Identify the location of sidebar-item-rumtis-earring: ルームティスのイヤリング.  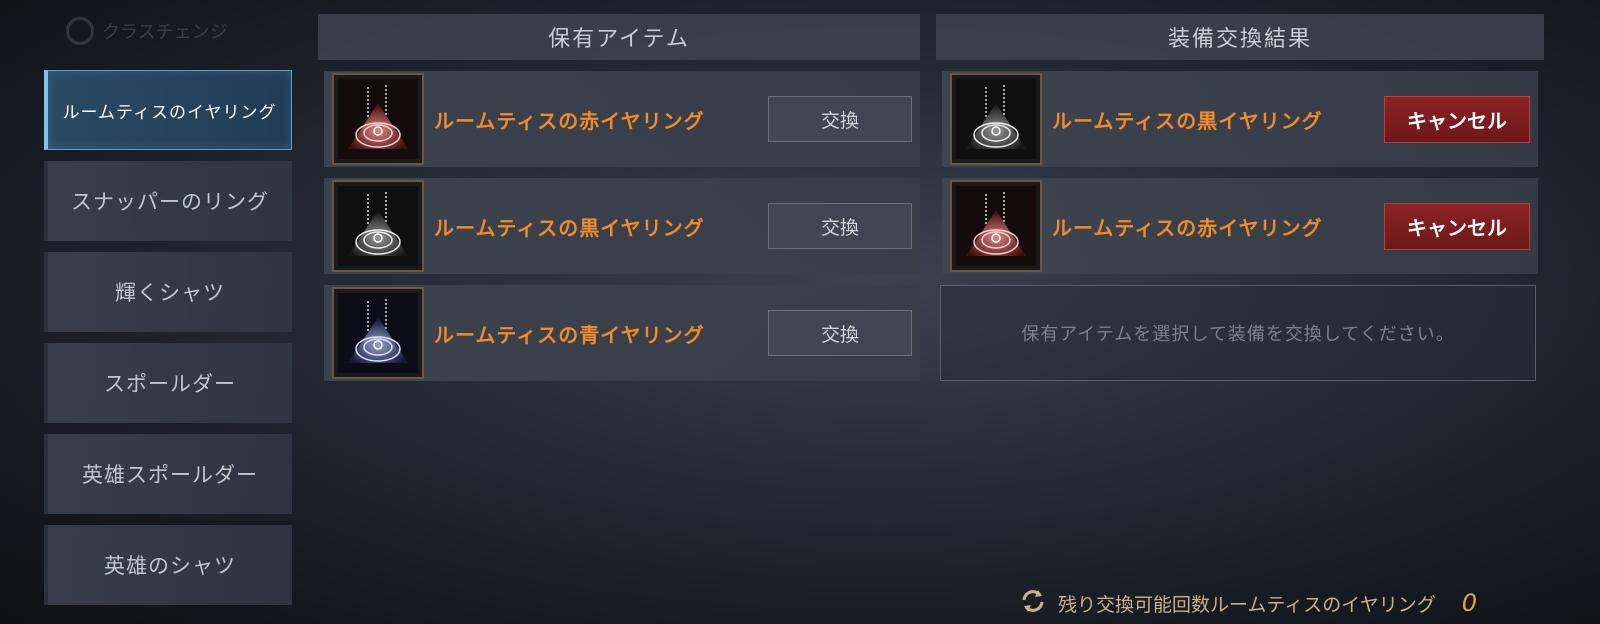
(168, 110).